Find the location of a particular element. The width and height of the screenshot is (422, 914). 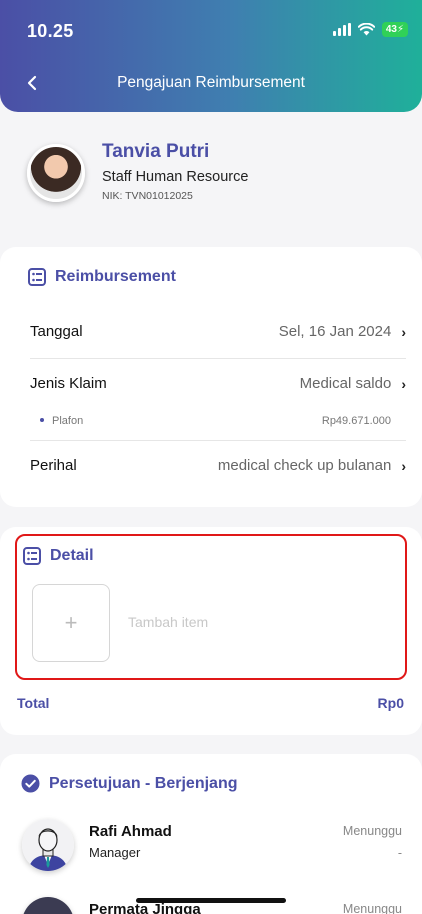

profile-role: Staff Human Resource is located at coordinates (175, 177).